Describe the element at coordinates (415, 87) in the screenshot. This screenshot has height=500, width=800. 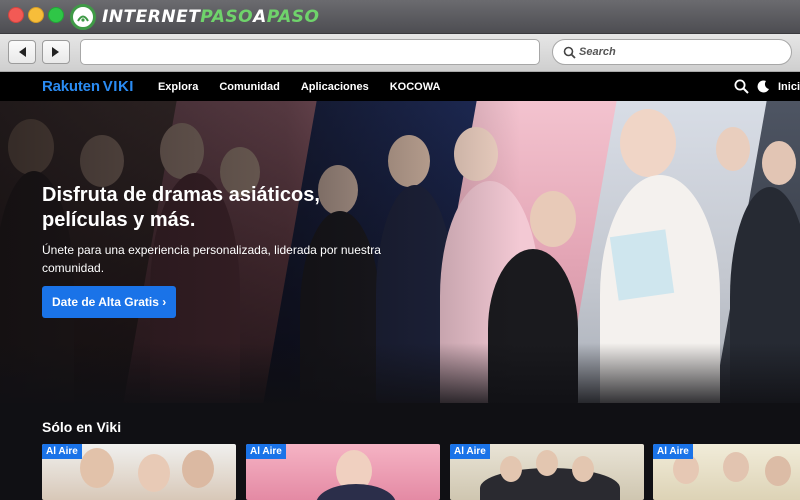
I see `nav-kocowa: KOCOWA` at that location.